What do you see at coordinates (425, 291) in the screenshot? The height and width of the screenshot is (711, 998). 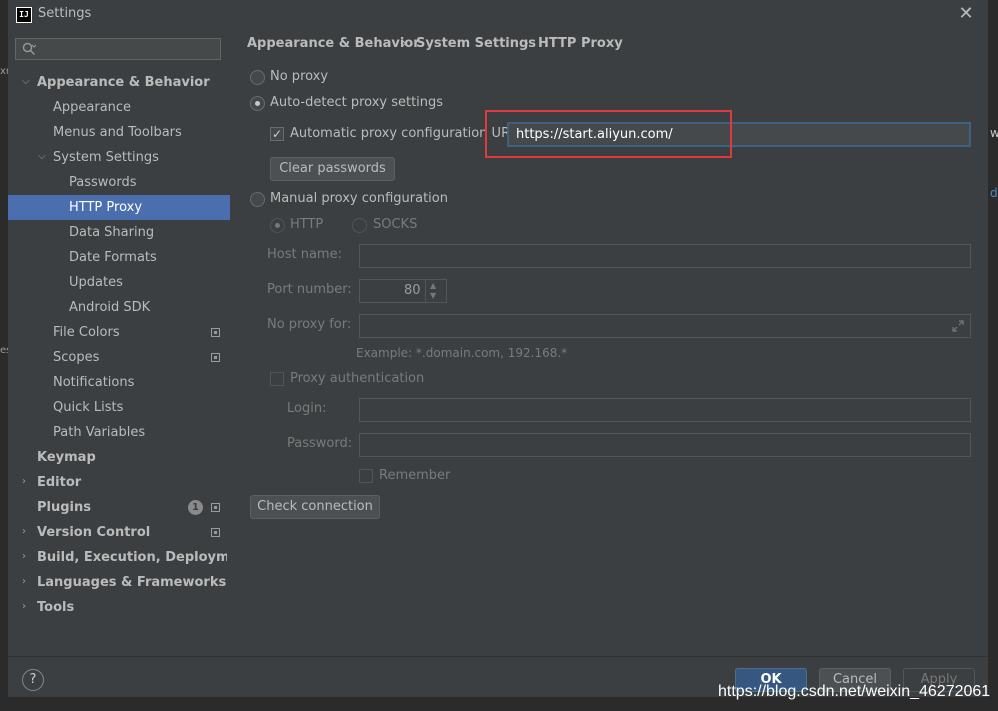 I see `stepper-divider` at bounding box center [425, 291].